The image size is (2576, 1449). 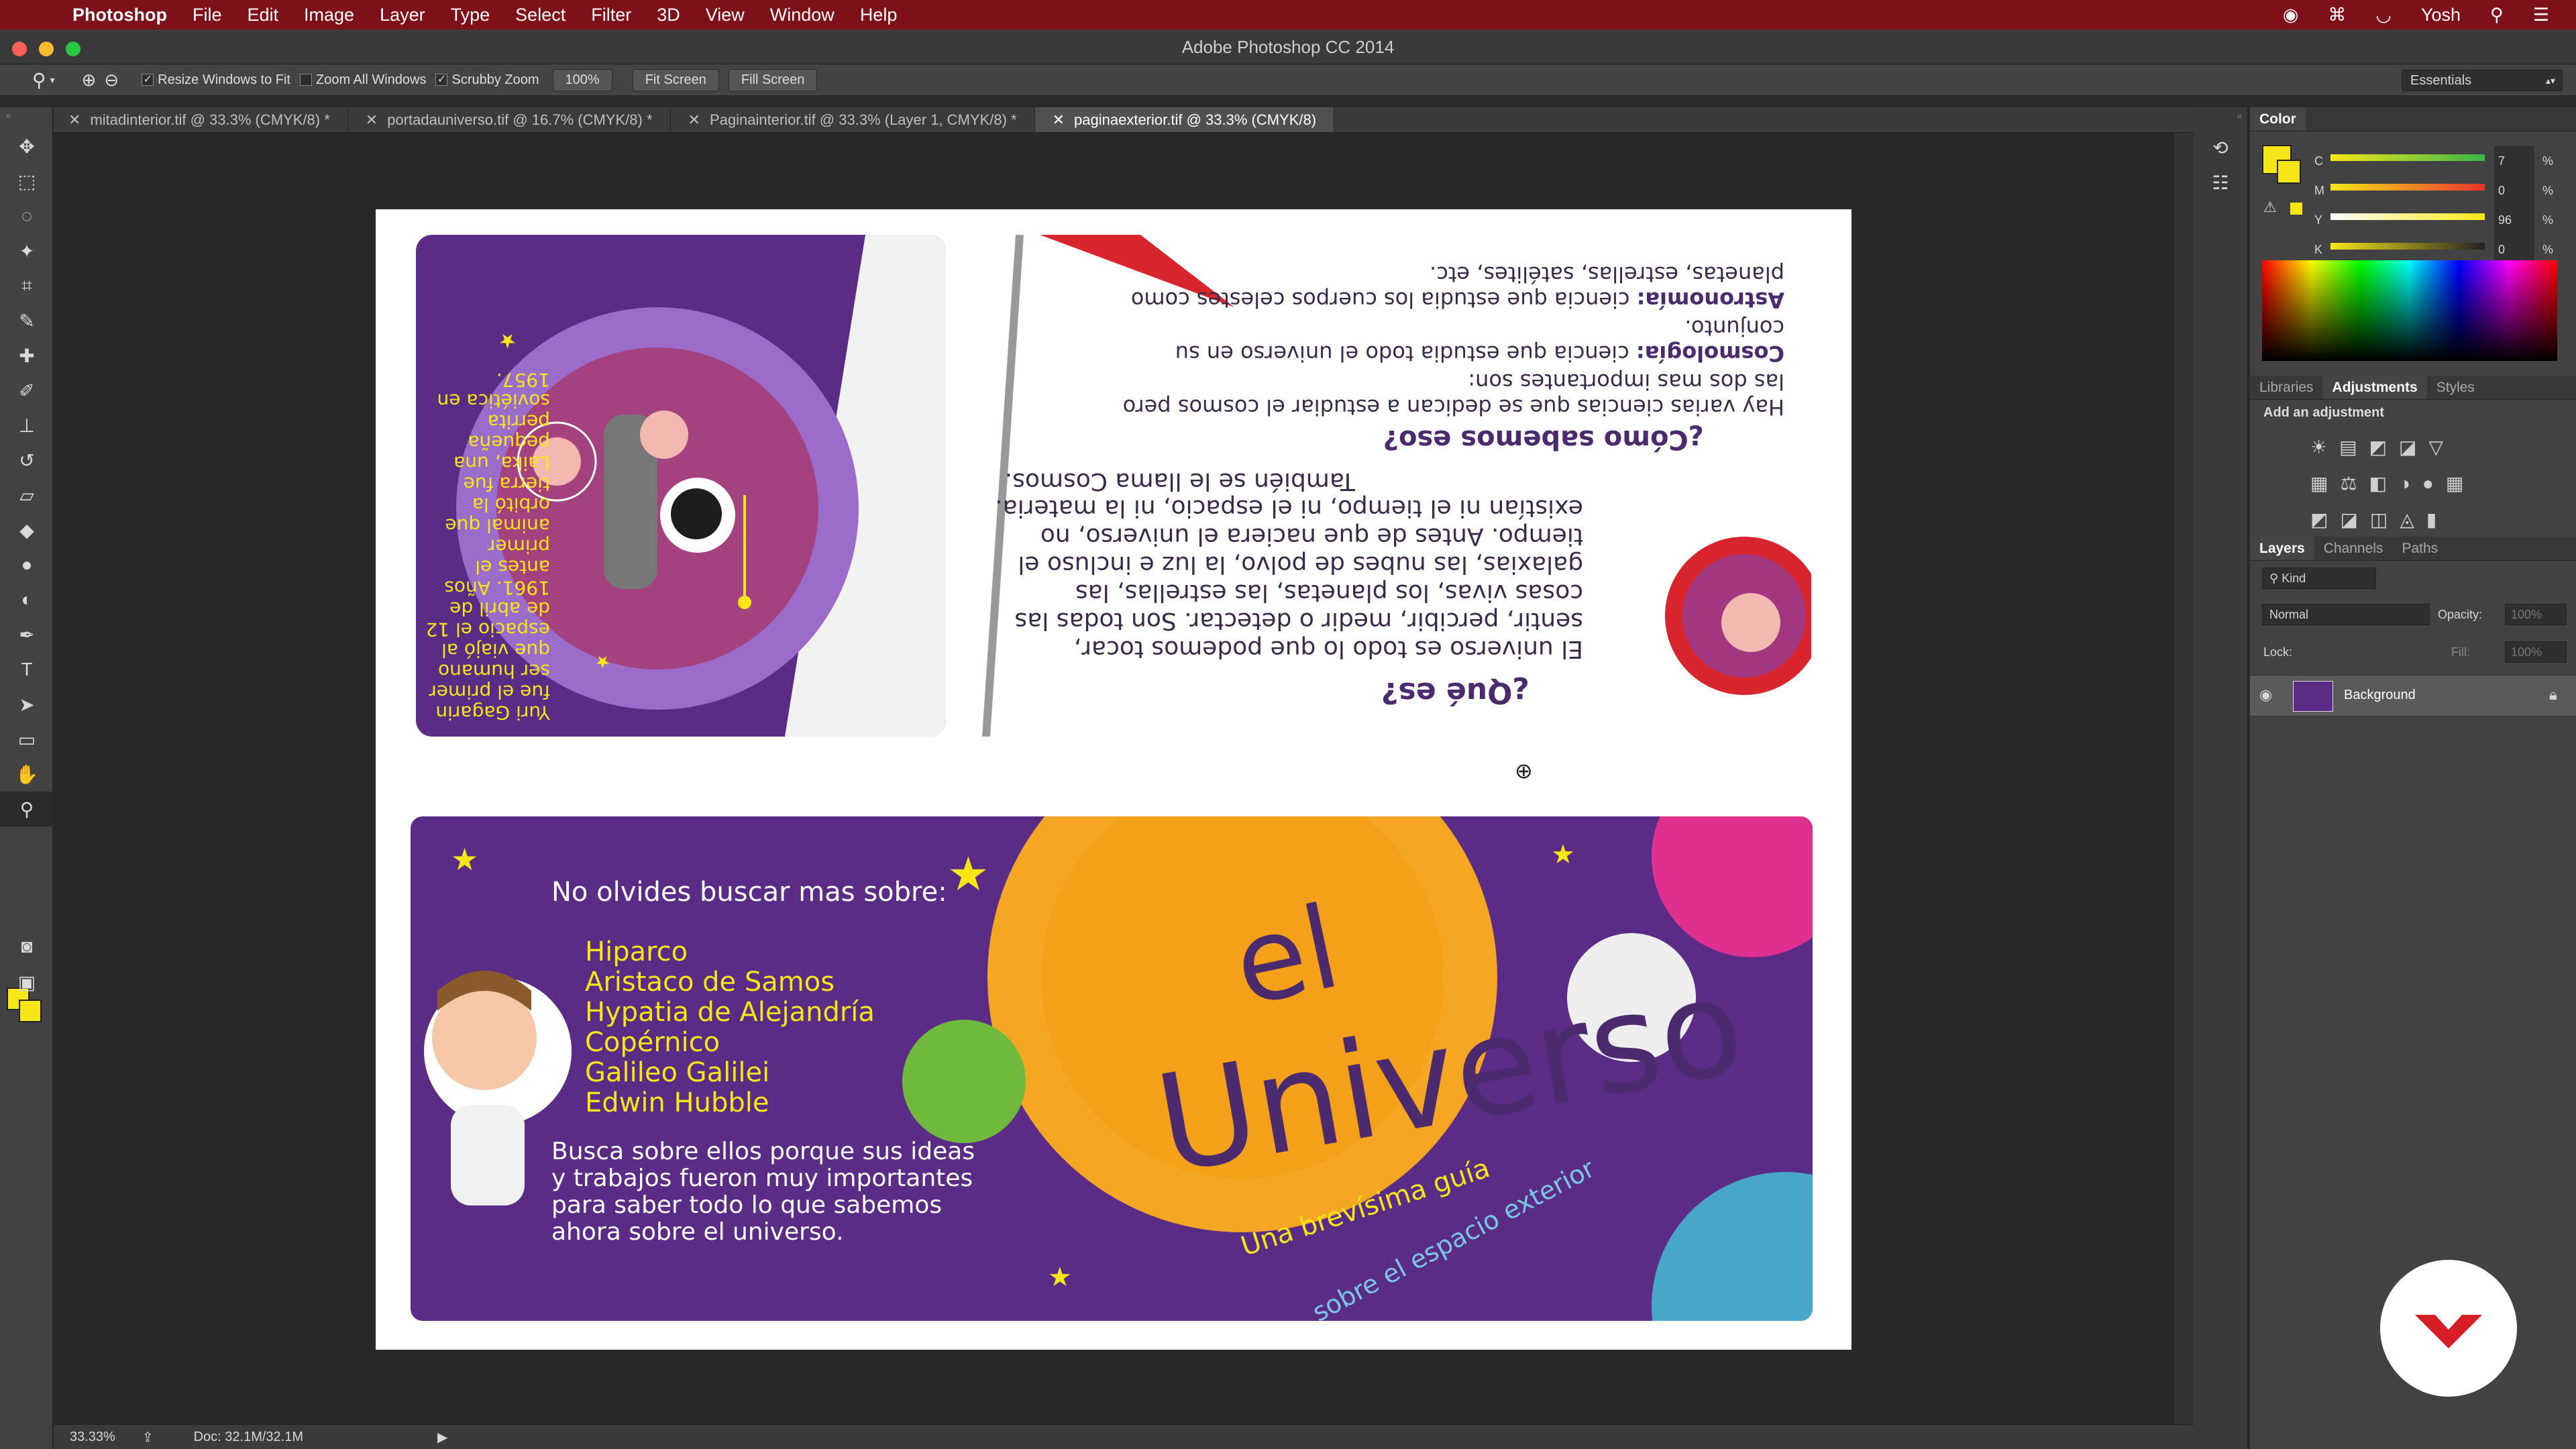 What do you see at coordinates (2265, 695) in the screenshot?
I see `visibility-eye-icon: ◉` at bounding box center [2265, 695].